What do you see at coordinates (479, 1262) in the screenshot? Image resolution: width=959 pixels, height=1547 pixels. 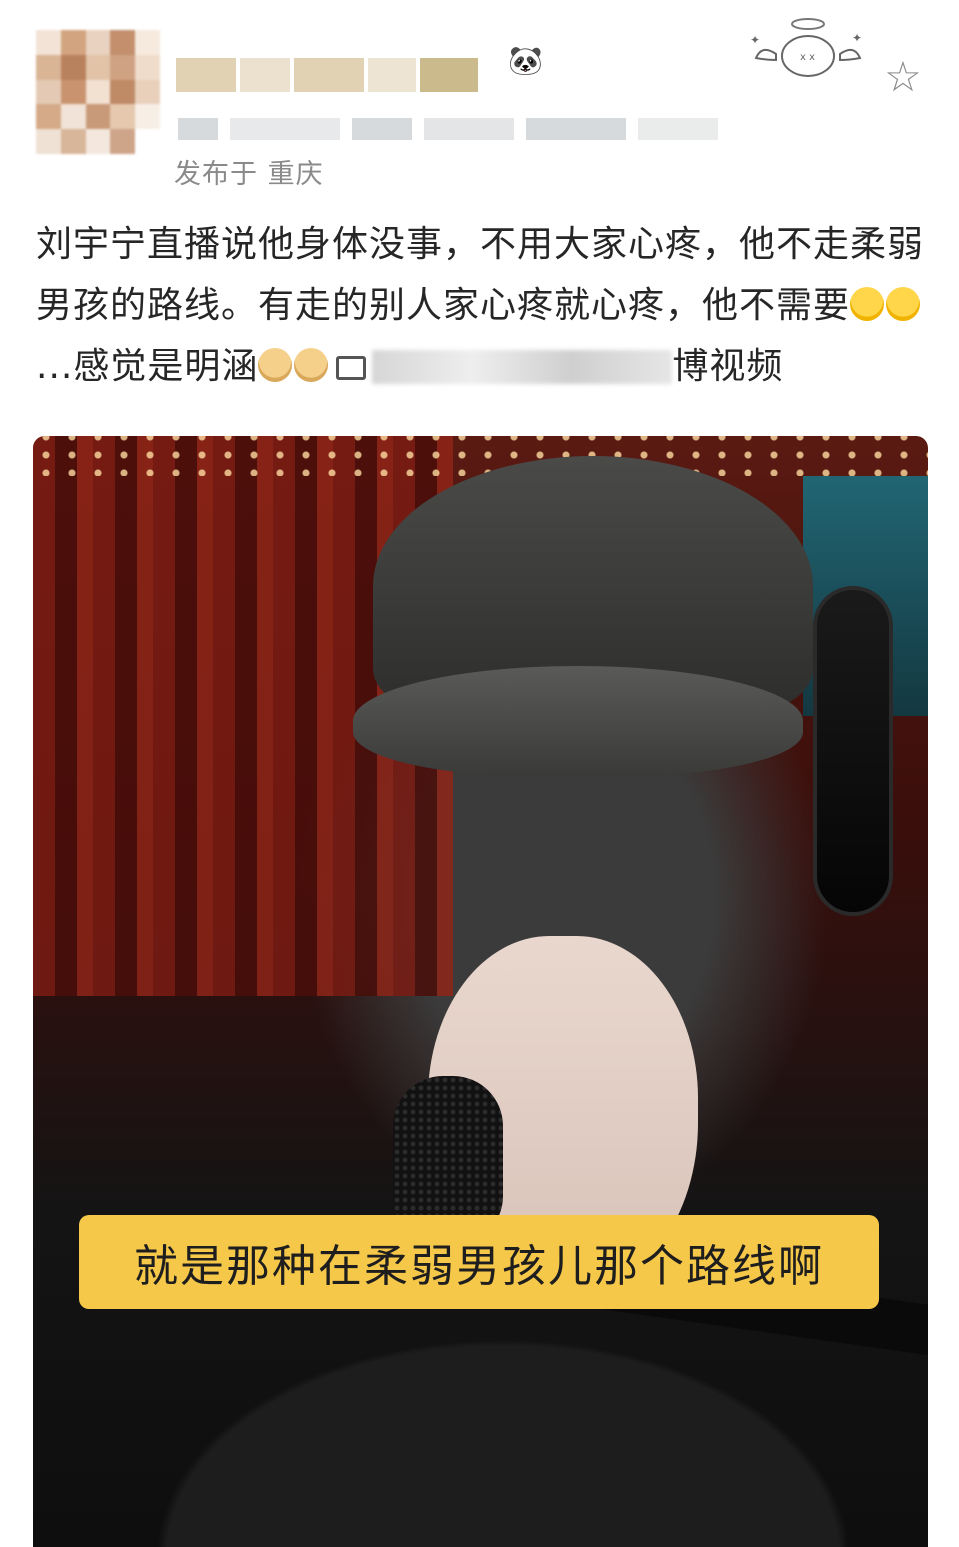 I see `video-caption: 就是那种在柔弱男孩儿那个路线啊` at bounding box center [479, 1262].